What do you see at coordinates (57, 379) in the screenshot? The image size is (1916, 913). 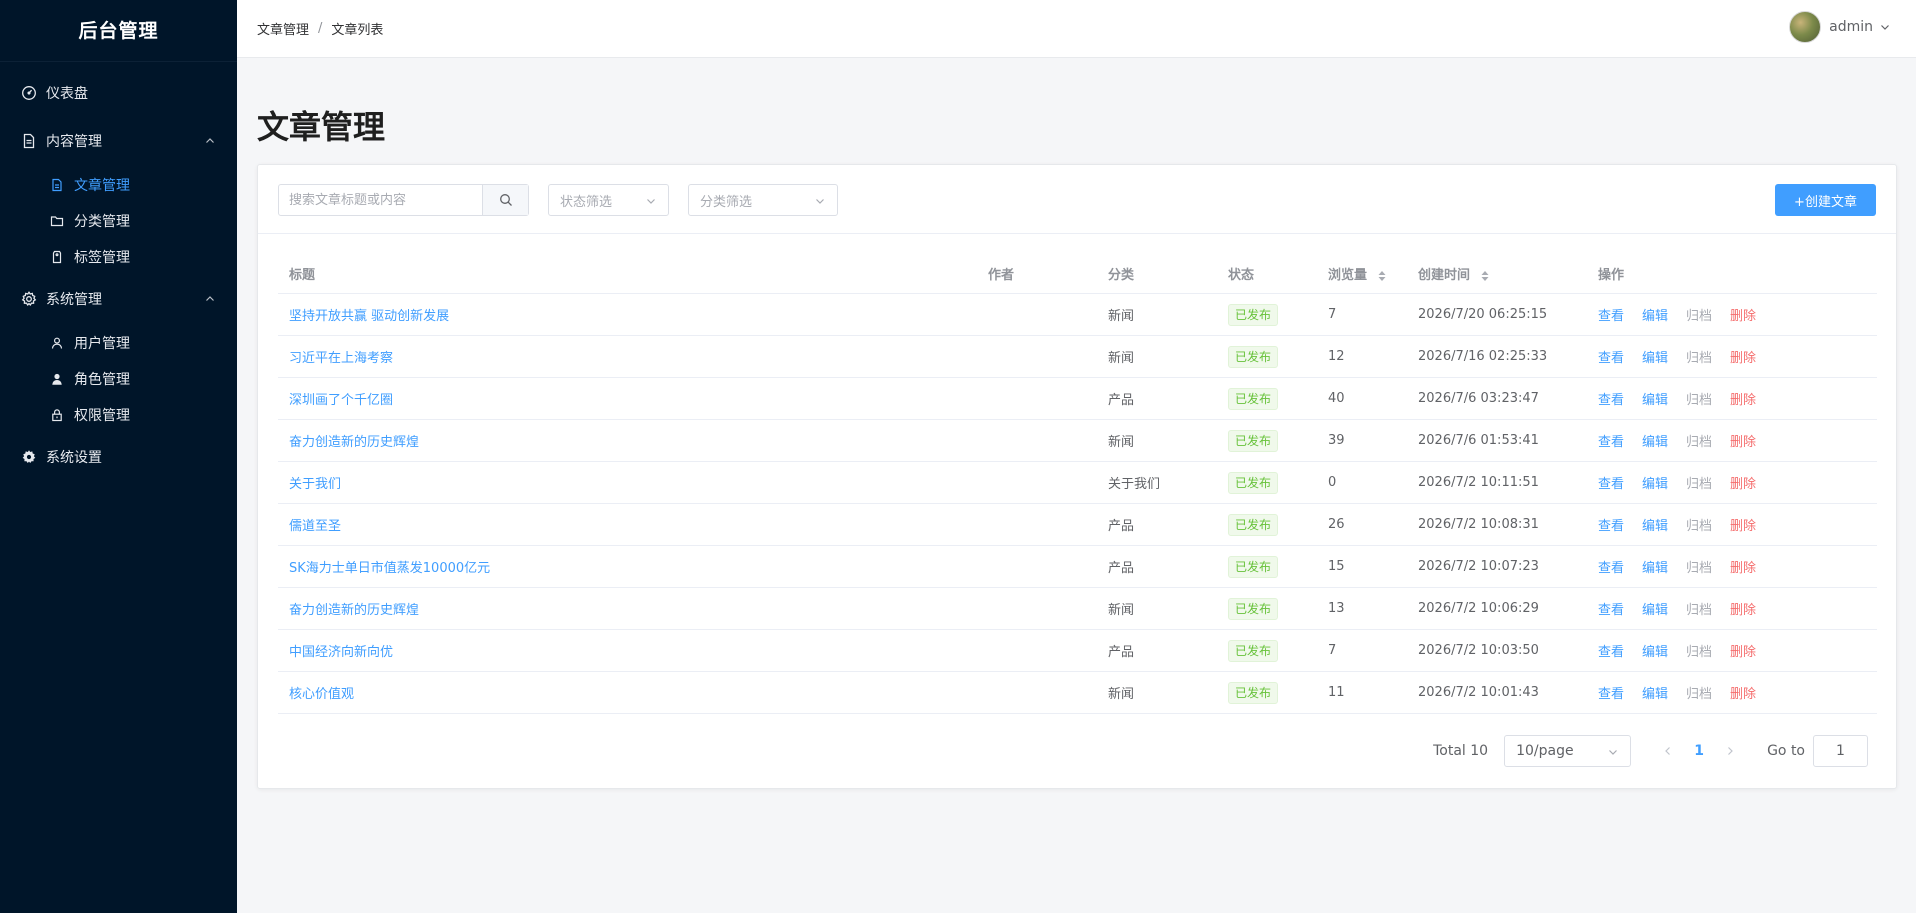 I see `user-filled-icon` at bounding box center [57, 379].